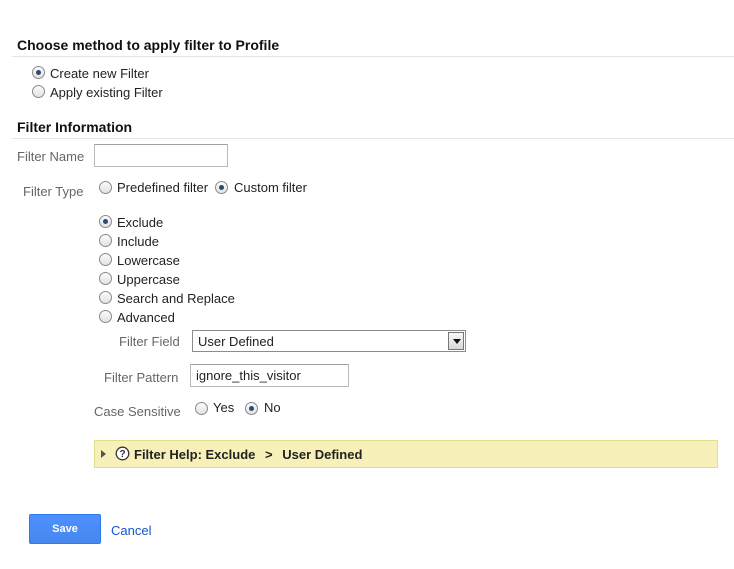  What do you see at coordinates (53, 191) in the screenshot?
I see `filter-type-label: Filter Type` at bounding box center [53, 191].